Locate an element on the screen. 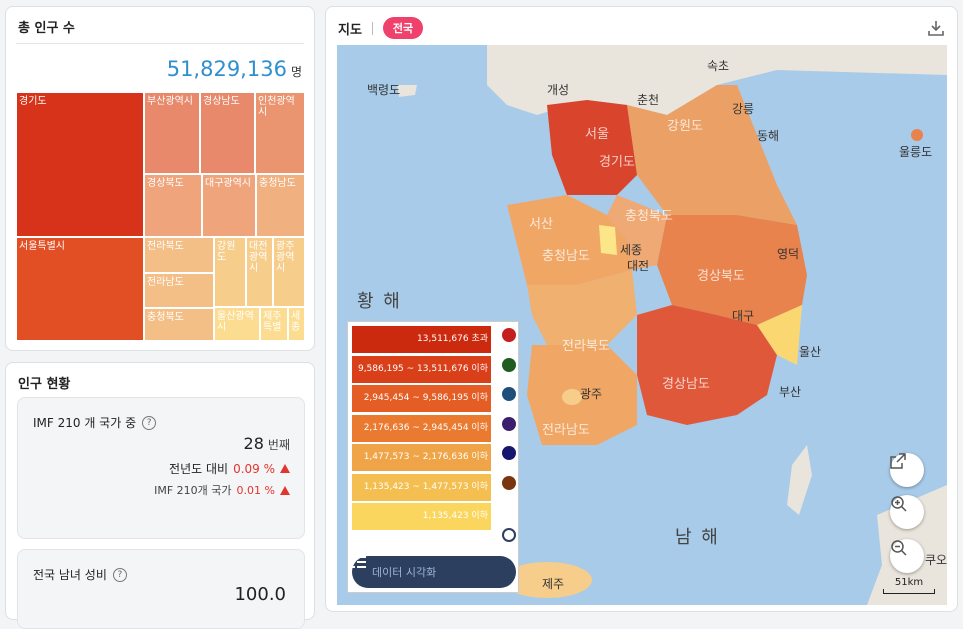 This screenshot has width=963, height=629. sex-ratio-label: 전국 남녀 성비 is located at coordinates (70, 575).